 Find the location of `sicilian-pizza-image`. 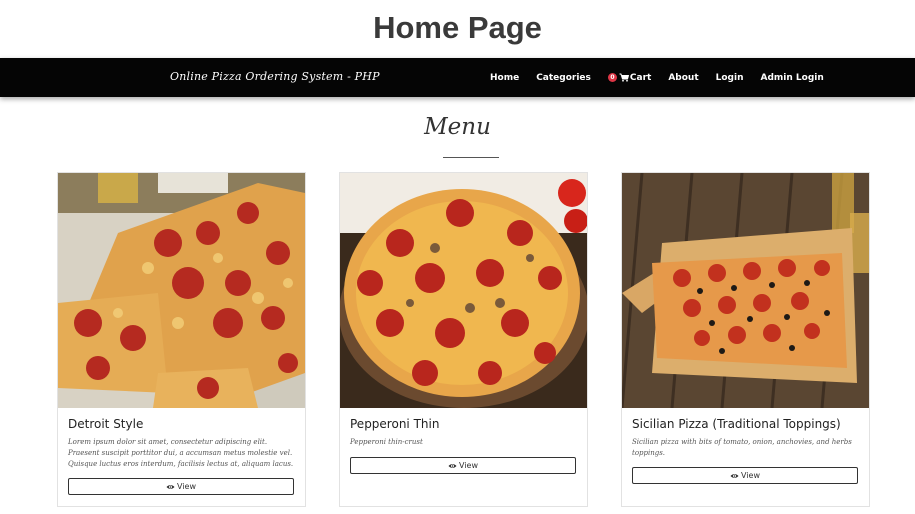

sicilian-pizza-image is located at coordinates (745, 290).